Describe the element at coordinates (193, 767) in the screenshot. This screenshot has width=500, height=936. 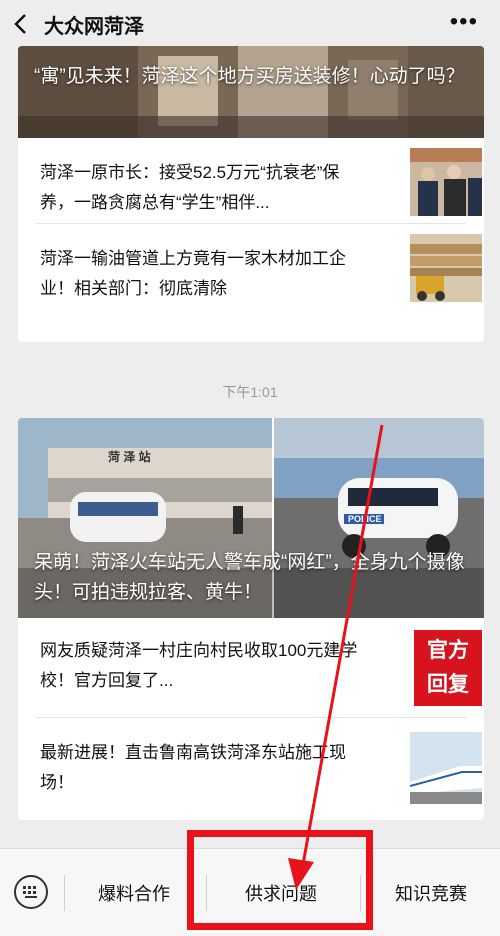
I see `item-title: 最新进展！直击鲁南高铁菏泽东站施工现场！` at that location.